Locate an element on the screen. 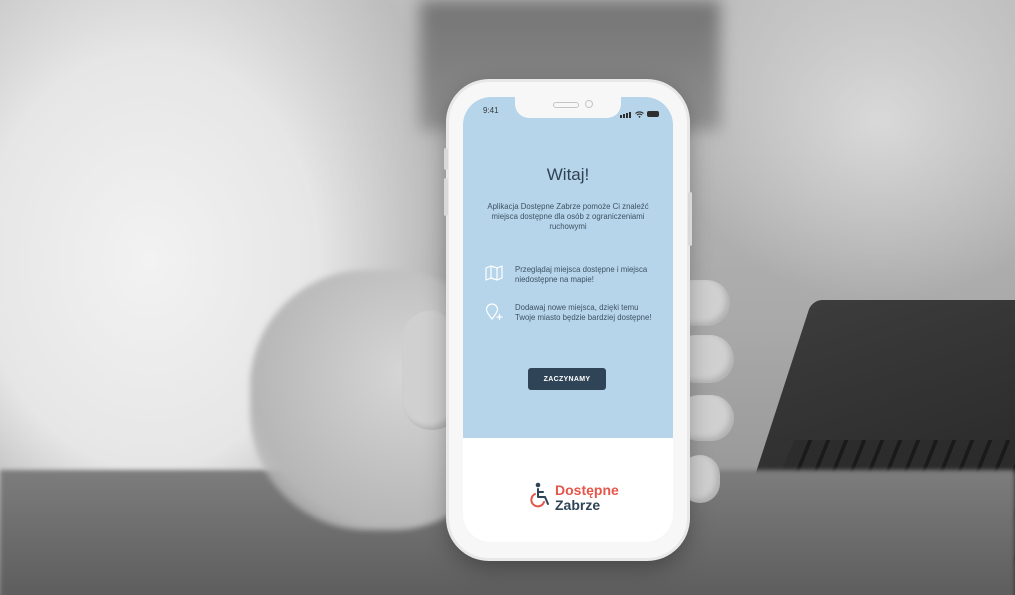 This screenshot has height=595, width=1015. add-location-icon is located at coordinates (494, 312).